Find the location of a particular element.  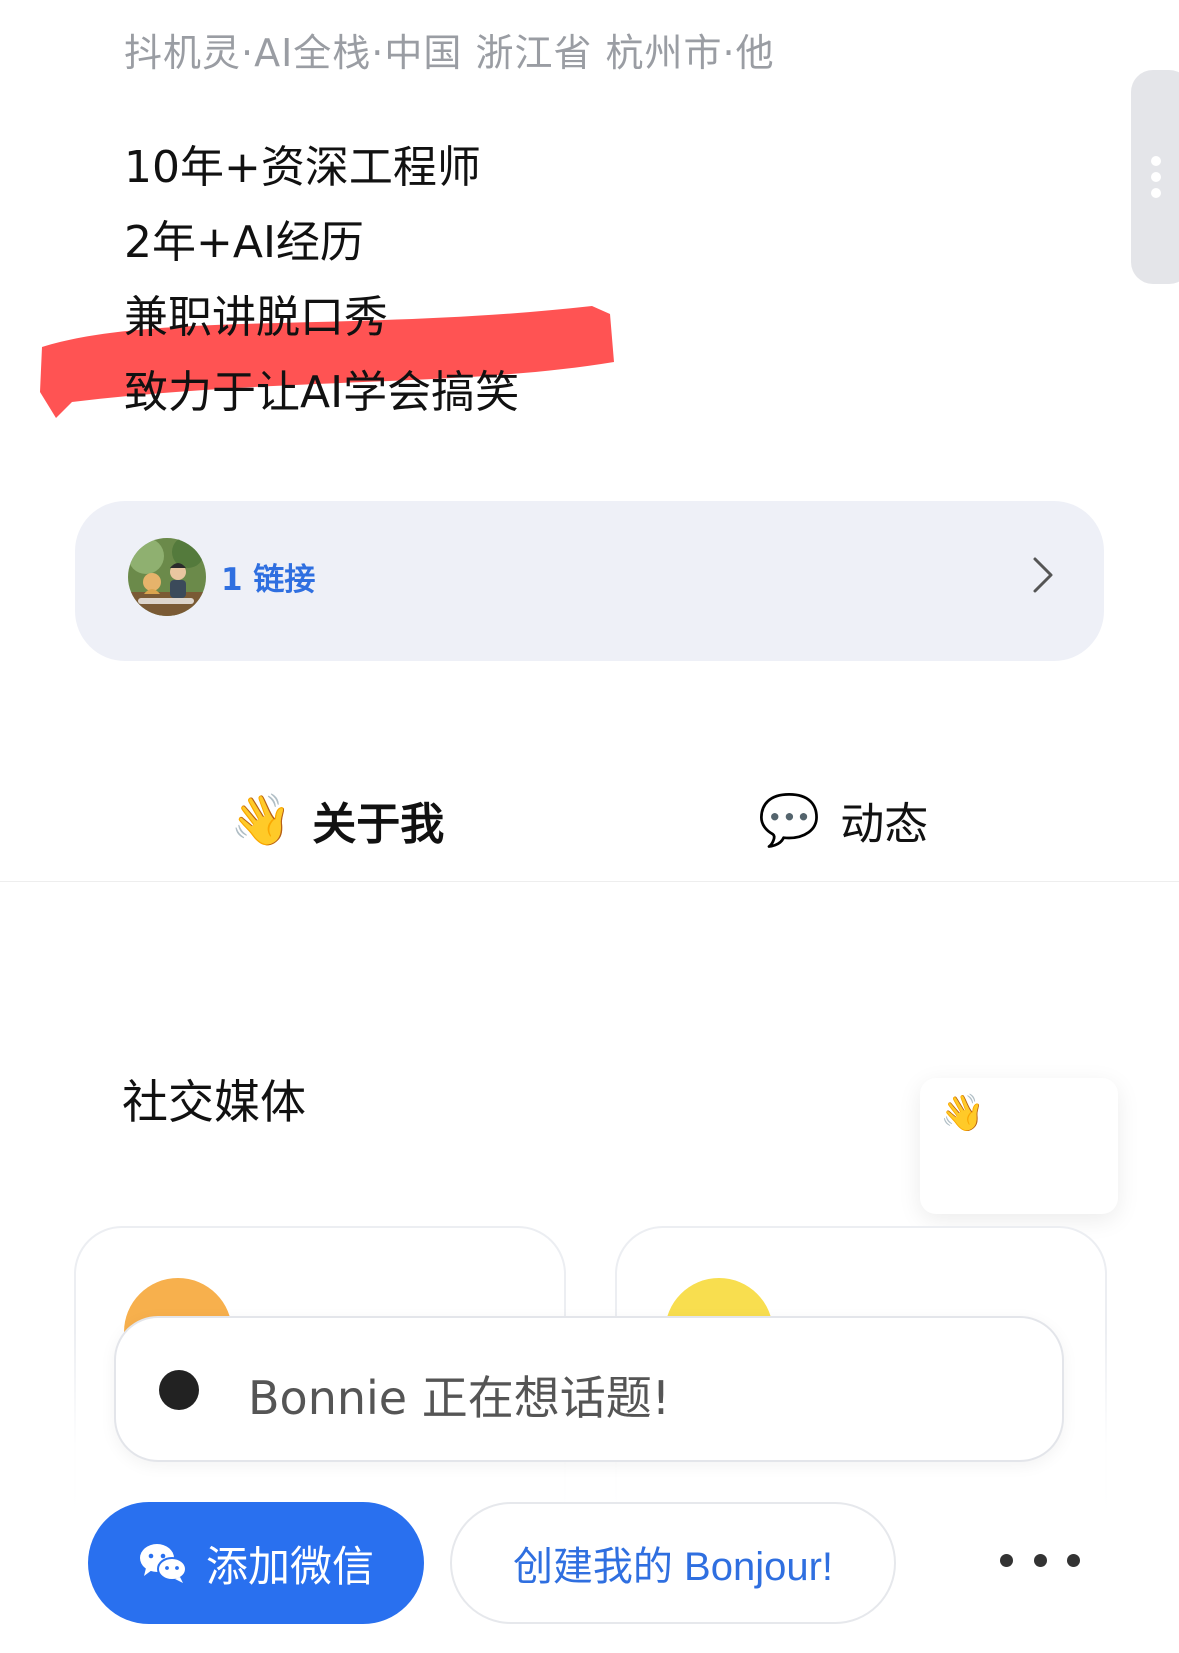

avatar-illustration is located at coordinates (167, 577).